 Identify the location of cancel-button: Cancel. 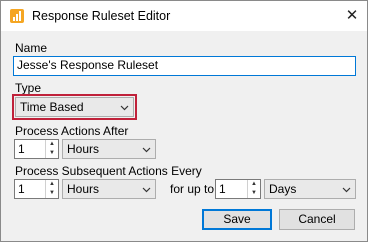
(317, 219).